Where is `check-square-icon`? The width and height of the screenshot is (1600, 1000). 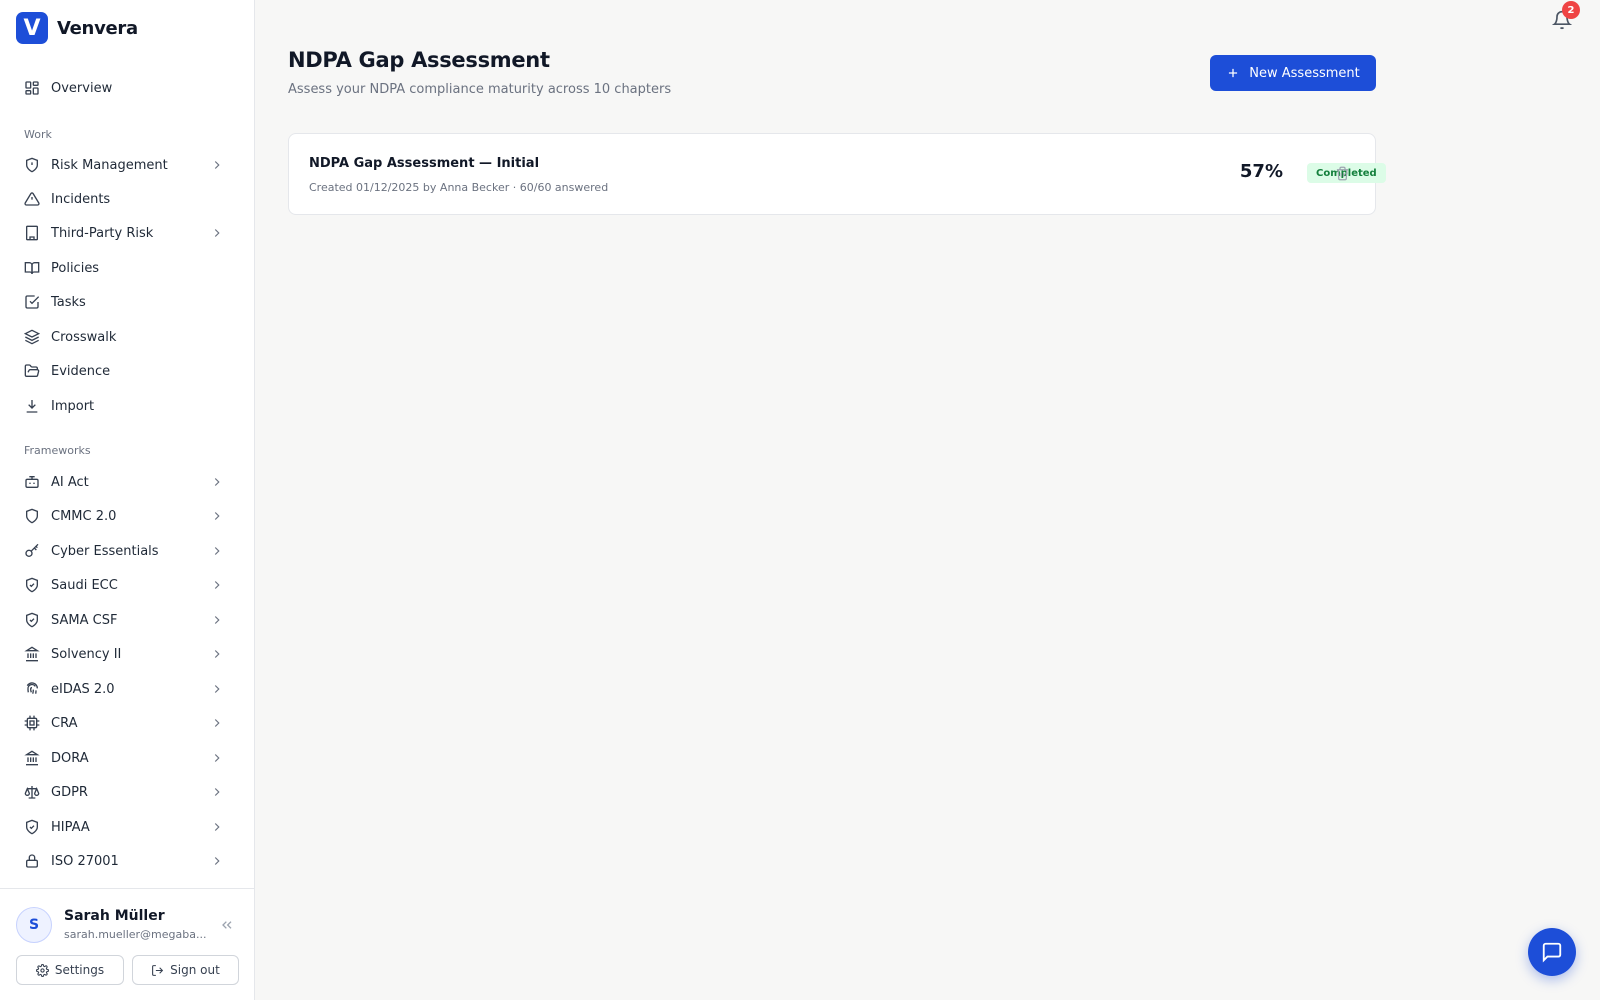 check-square-icon is located at coordinates (32, 302).